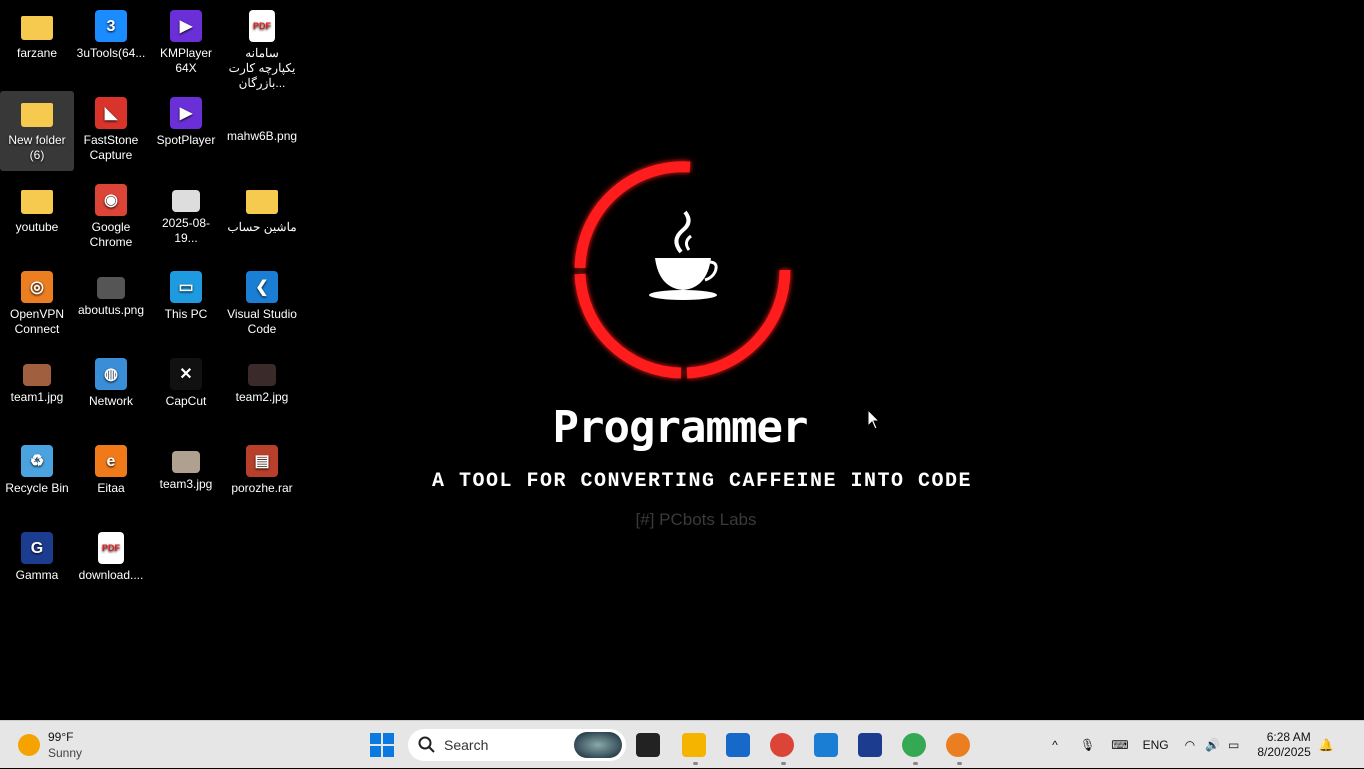 The image size is (1364, 769). I want to click on weather-condition: Sunny, so click(65, 753).